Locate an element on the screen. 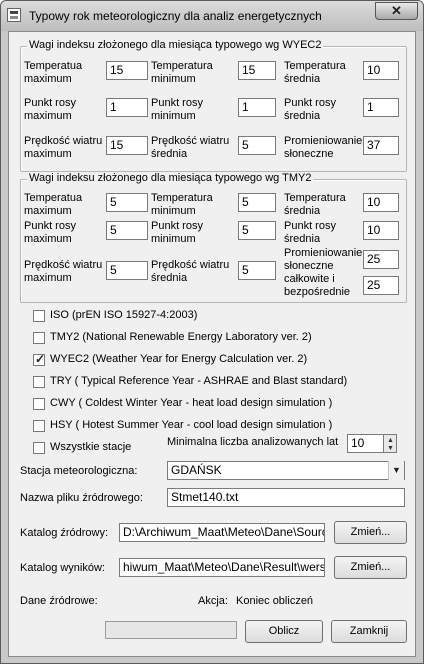  all-stations-label: Wszystkie stacje is located at coordinates (91, 447).